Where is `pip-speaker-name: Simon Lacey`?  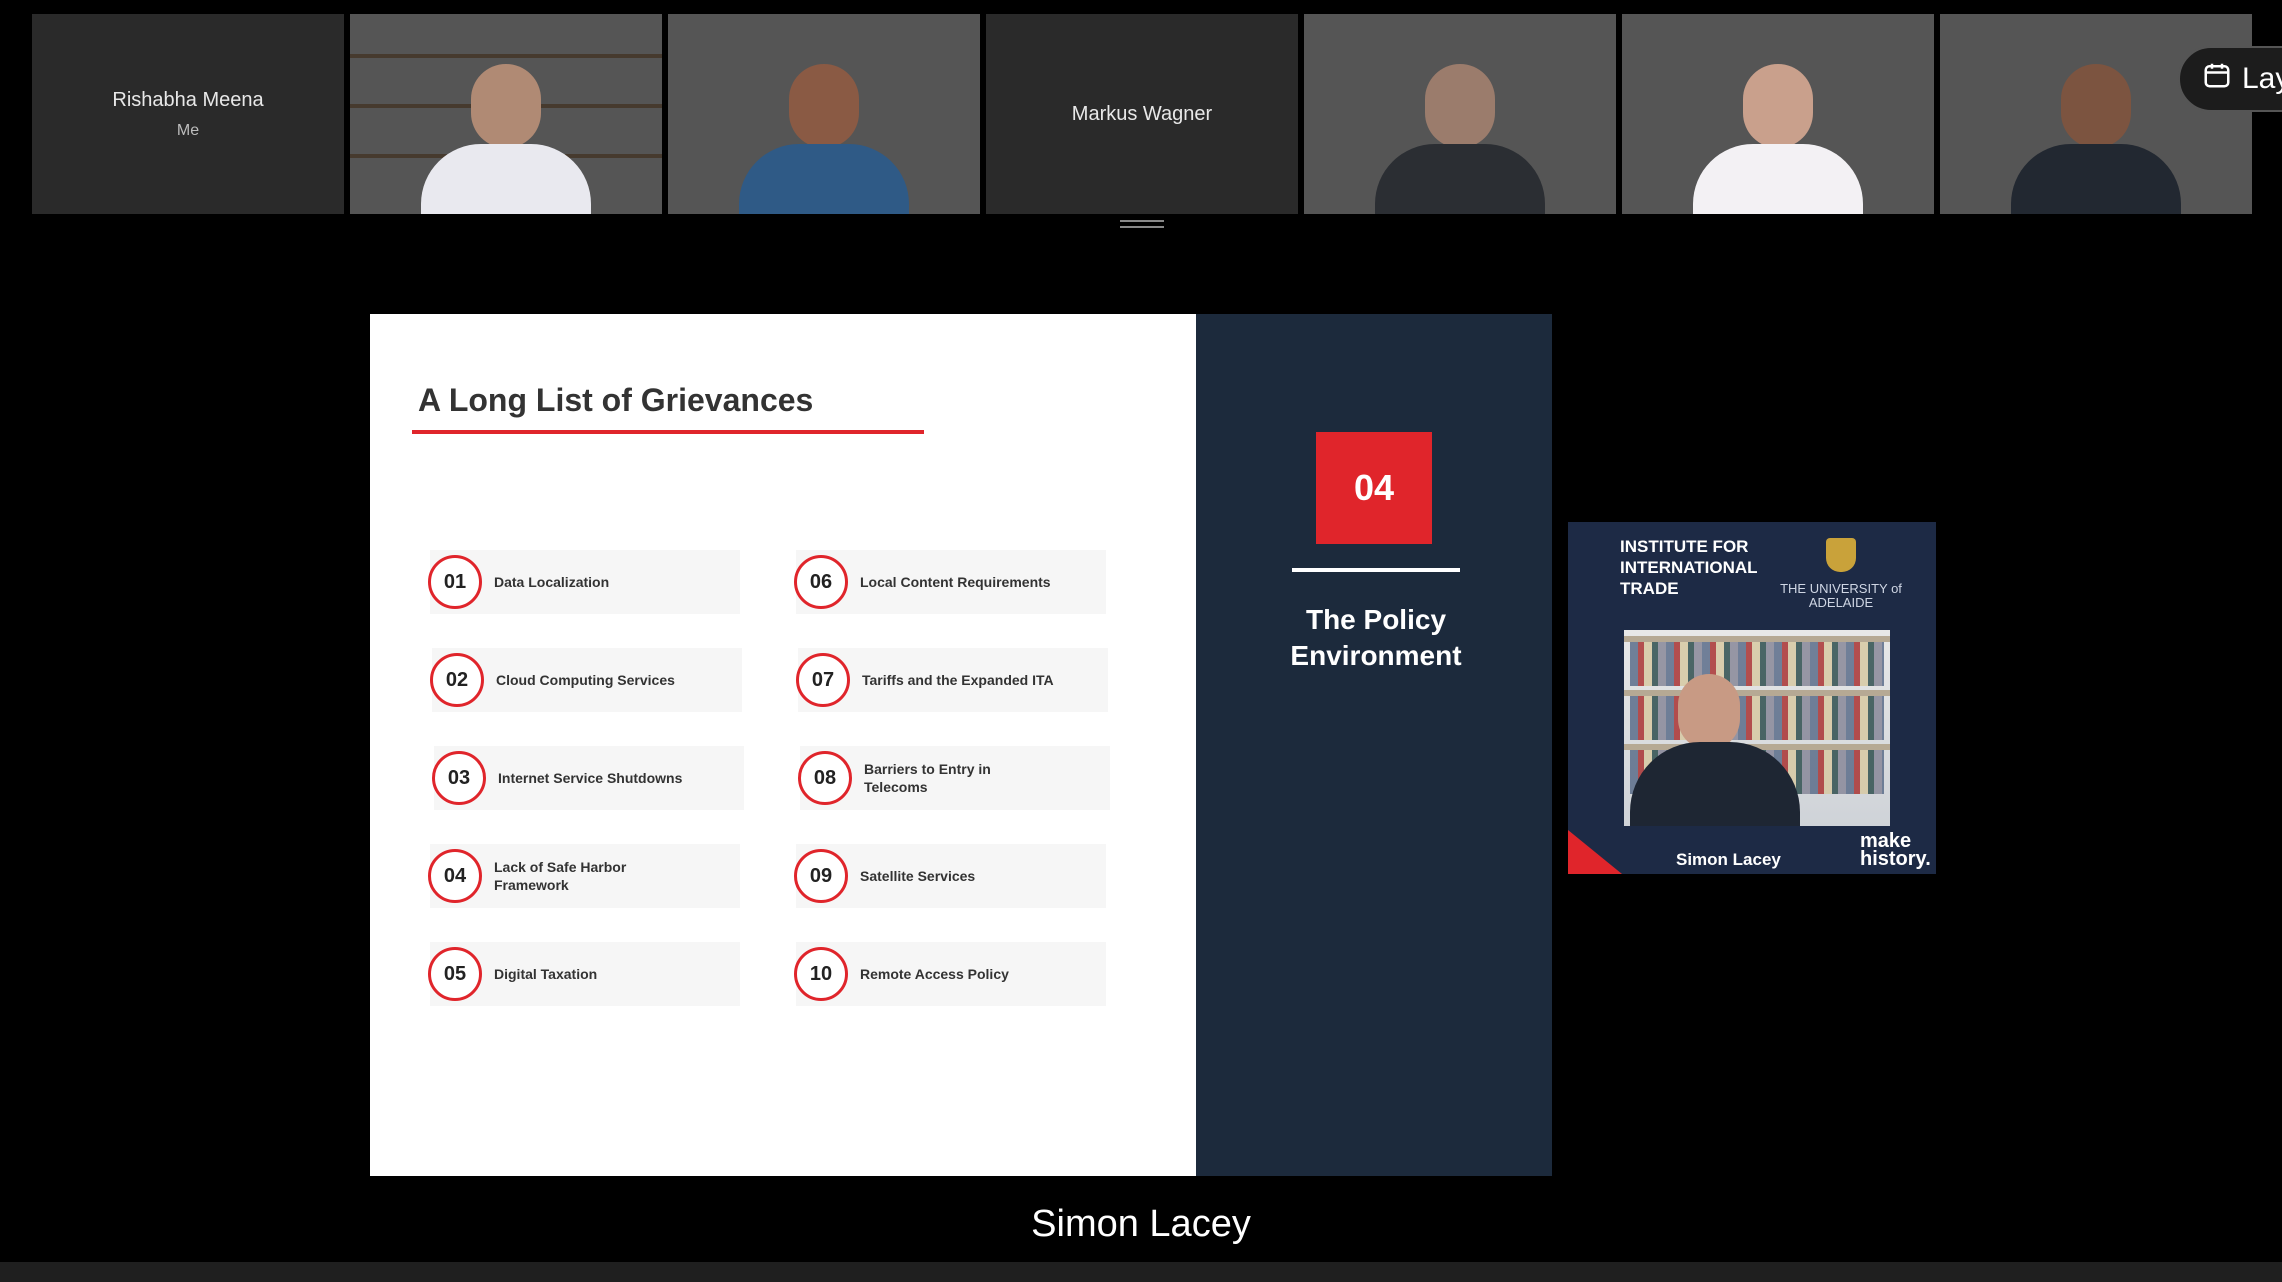
pip-speaker-name: Simon Lacey is located at coordinates (1728, 859).